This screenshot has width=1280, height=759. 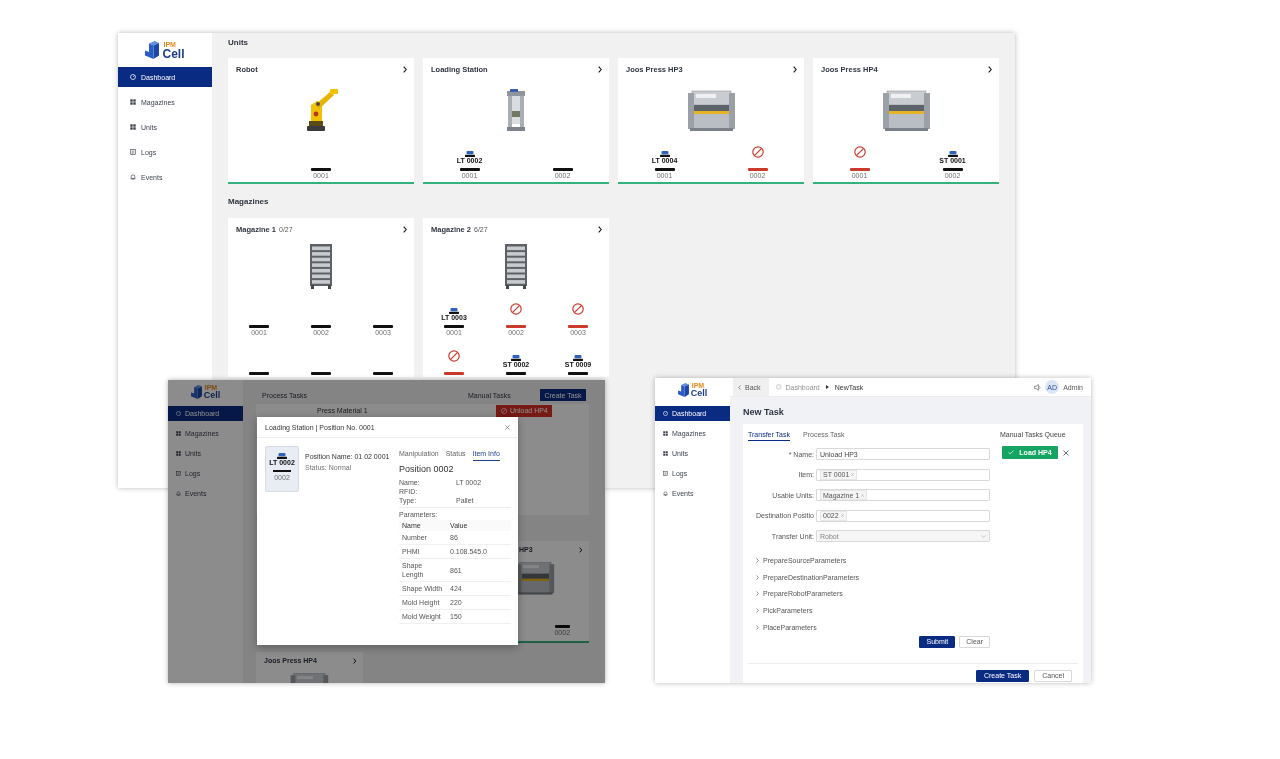 I want to click on chevron-down-icon, so click(x=983, y=536).